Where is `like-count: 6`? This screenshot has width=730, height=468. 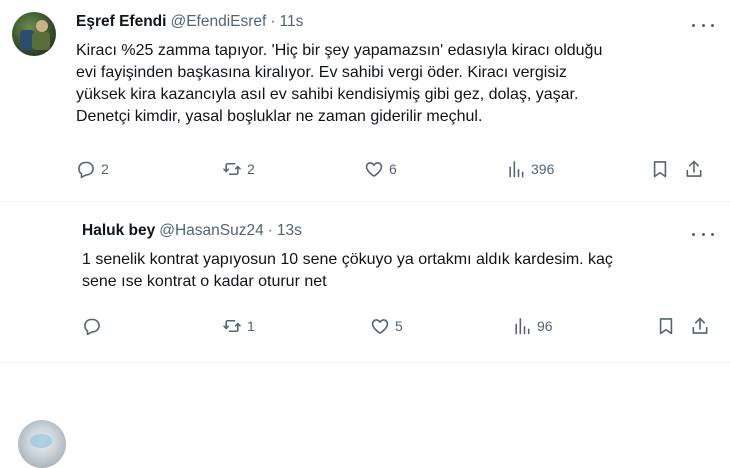
like-count: 6 is located at coordinates (393, 169).